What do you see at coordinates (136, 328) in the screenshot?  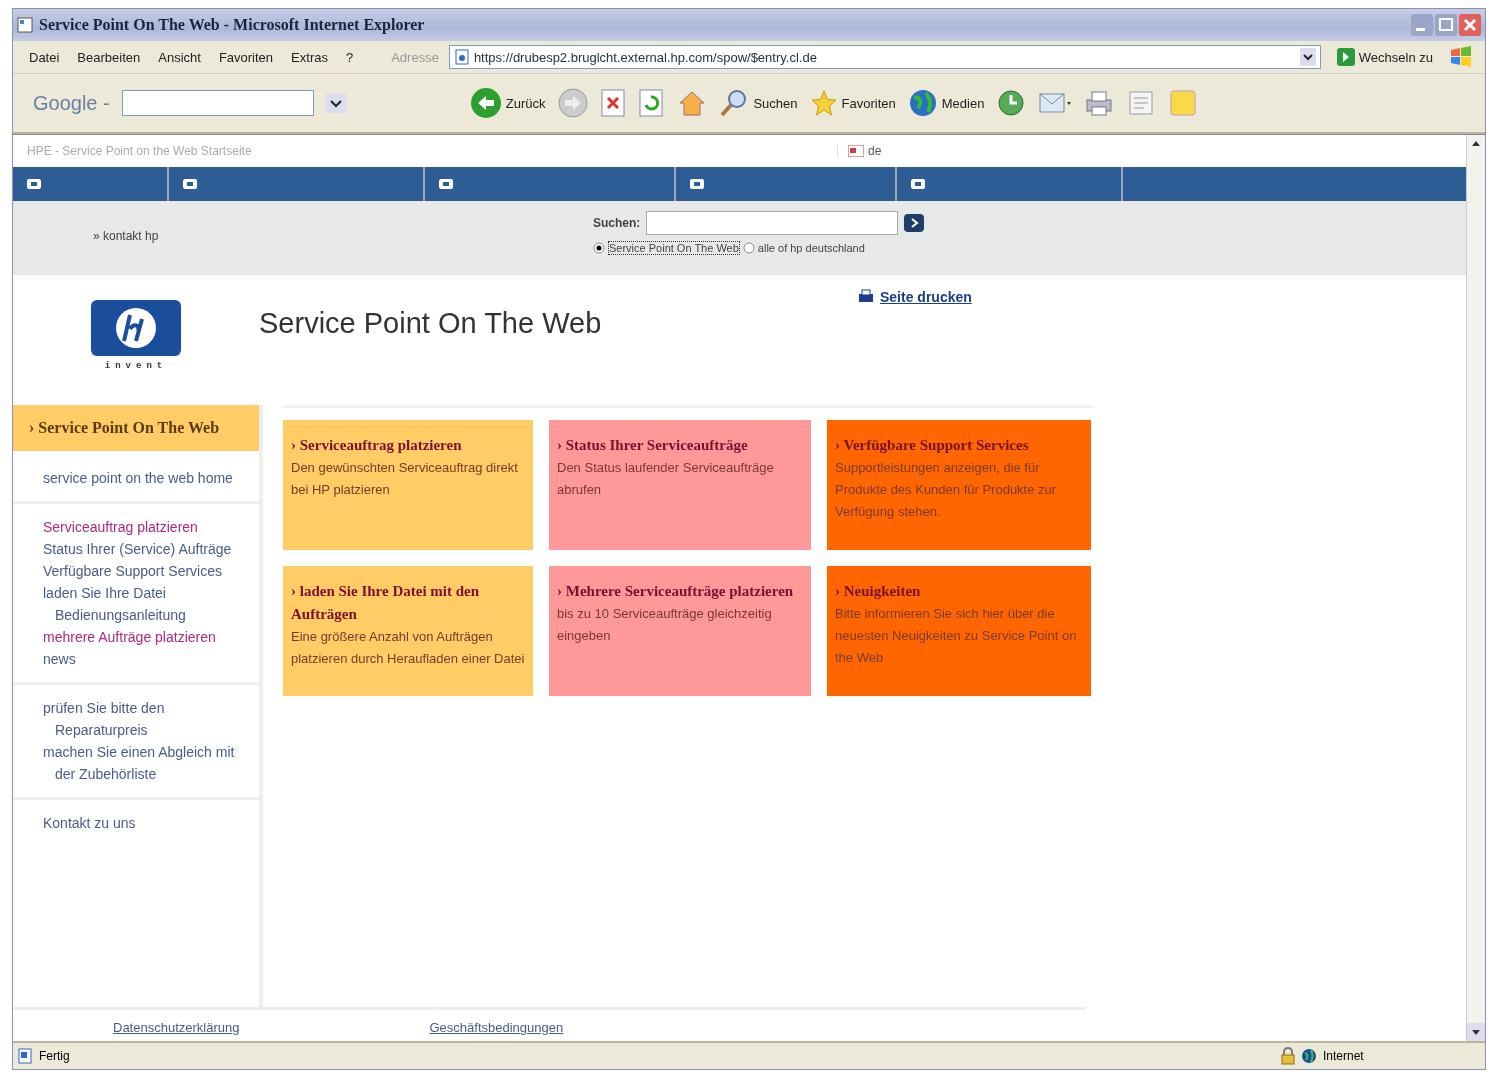 I see `hp-logo-icon` at bounding box center [136, 328].